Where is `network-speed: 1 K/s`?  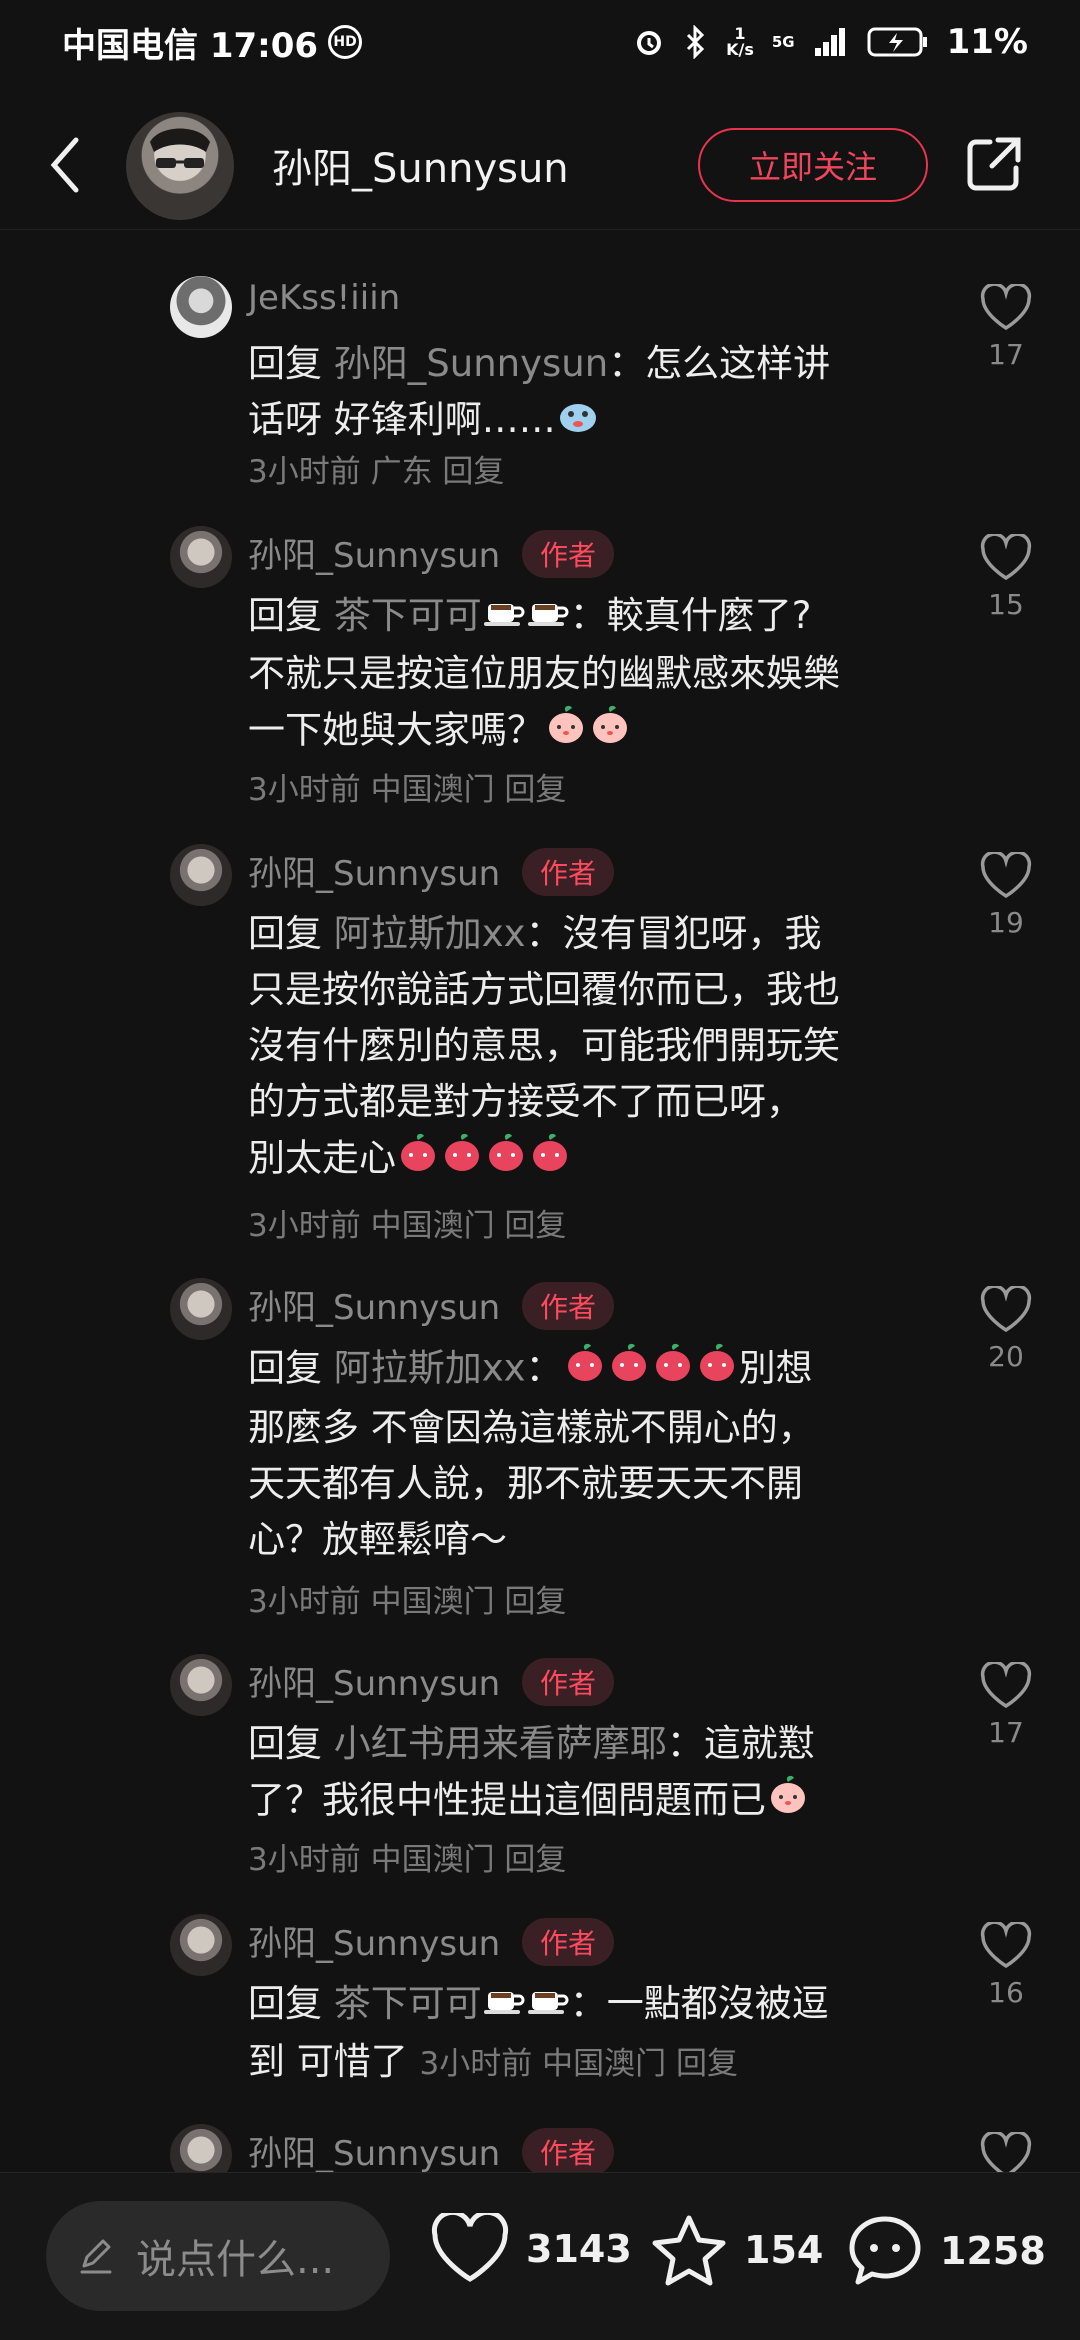
network-speed: 1 K/s is located at coordinates (740, 41).